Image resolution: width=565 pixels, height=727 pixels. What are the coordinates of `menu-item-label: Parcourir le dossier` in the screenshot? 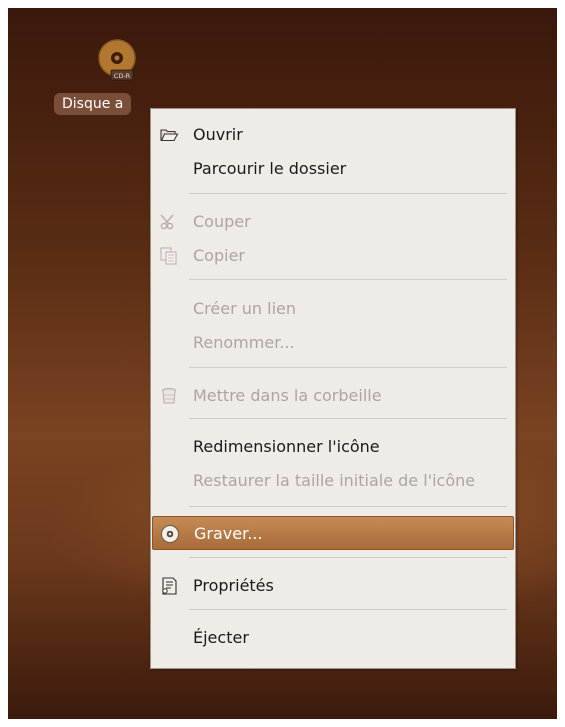 It's located at (270, 168).